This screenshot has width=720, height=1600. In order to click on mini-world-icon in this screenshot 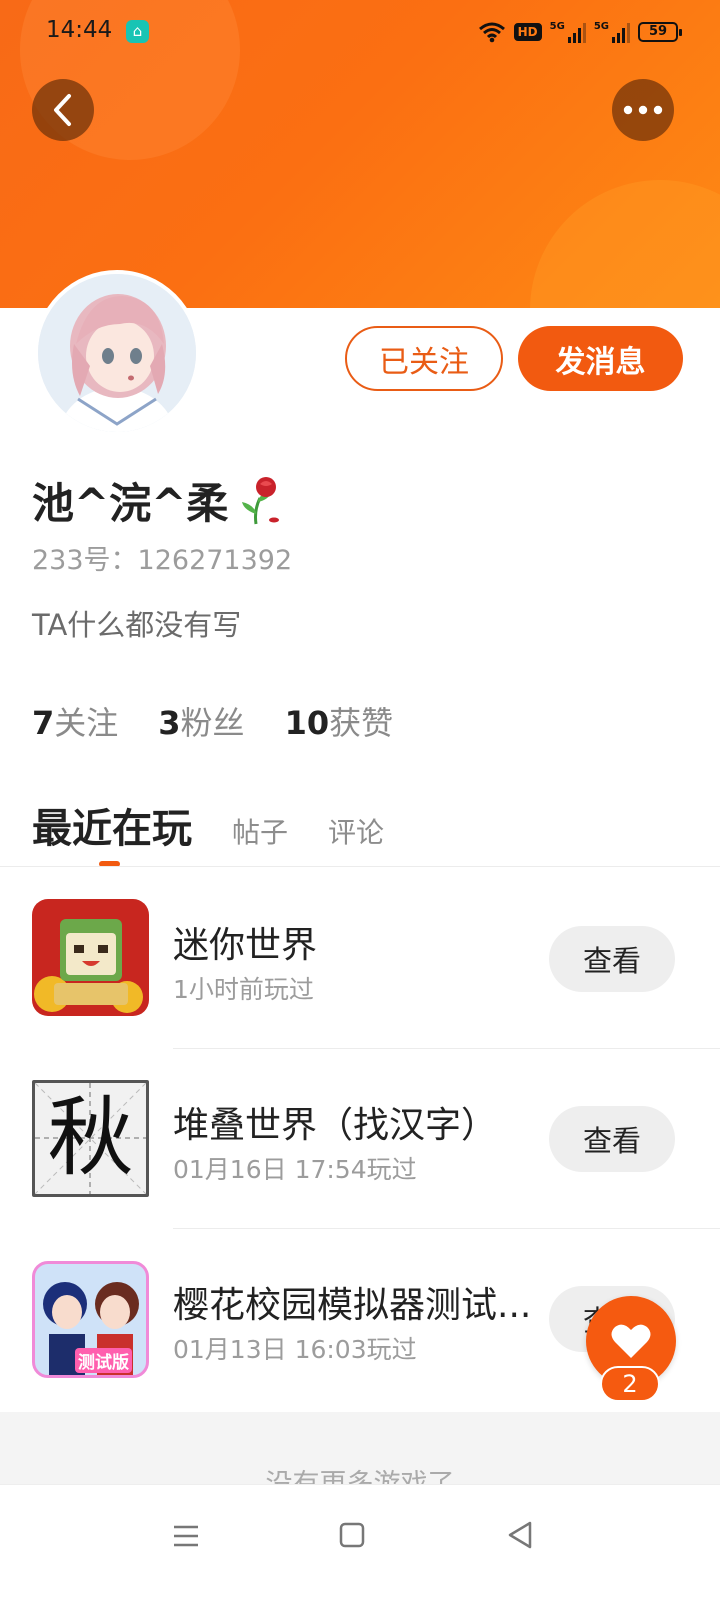, I will do `click(90, 957)`.